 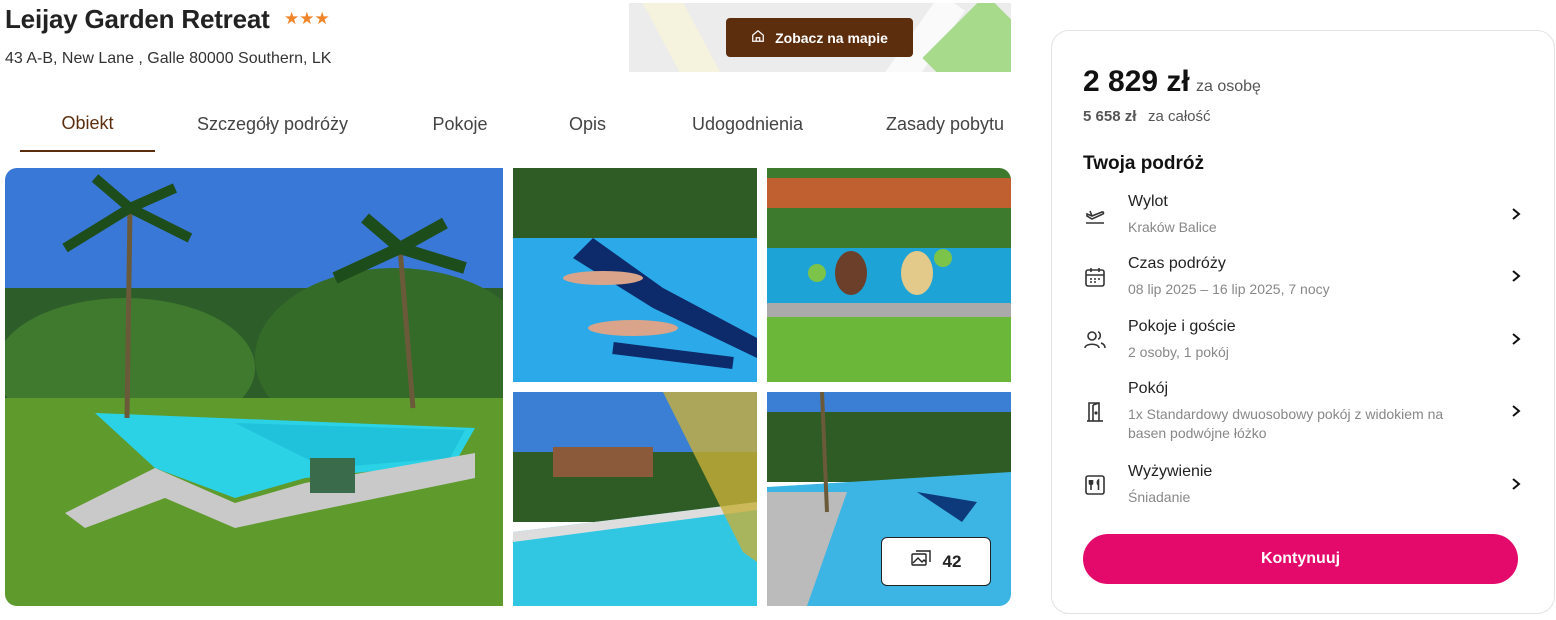 What do you see at coordinates (936, 561) in the screenshot?
I see `all-photos-button: 42` at bounding box center [936, 561].